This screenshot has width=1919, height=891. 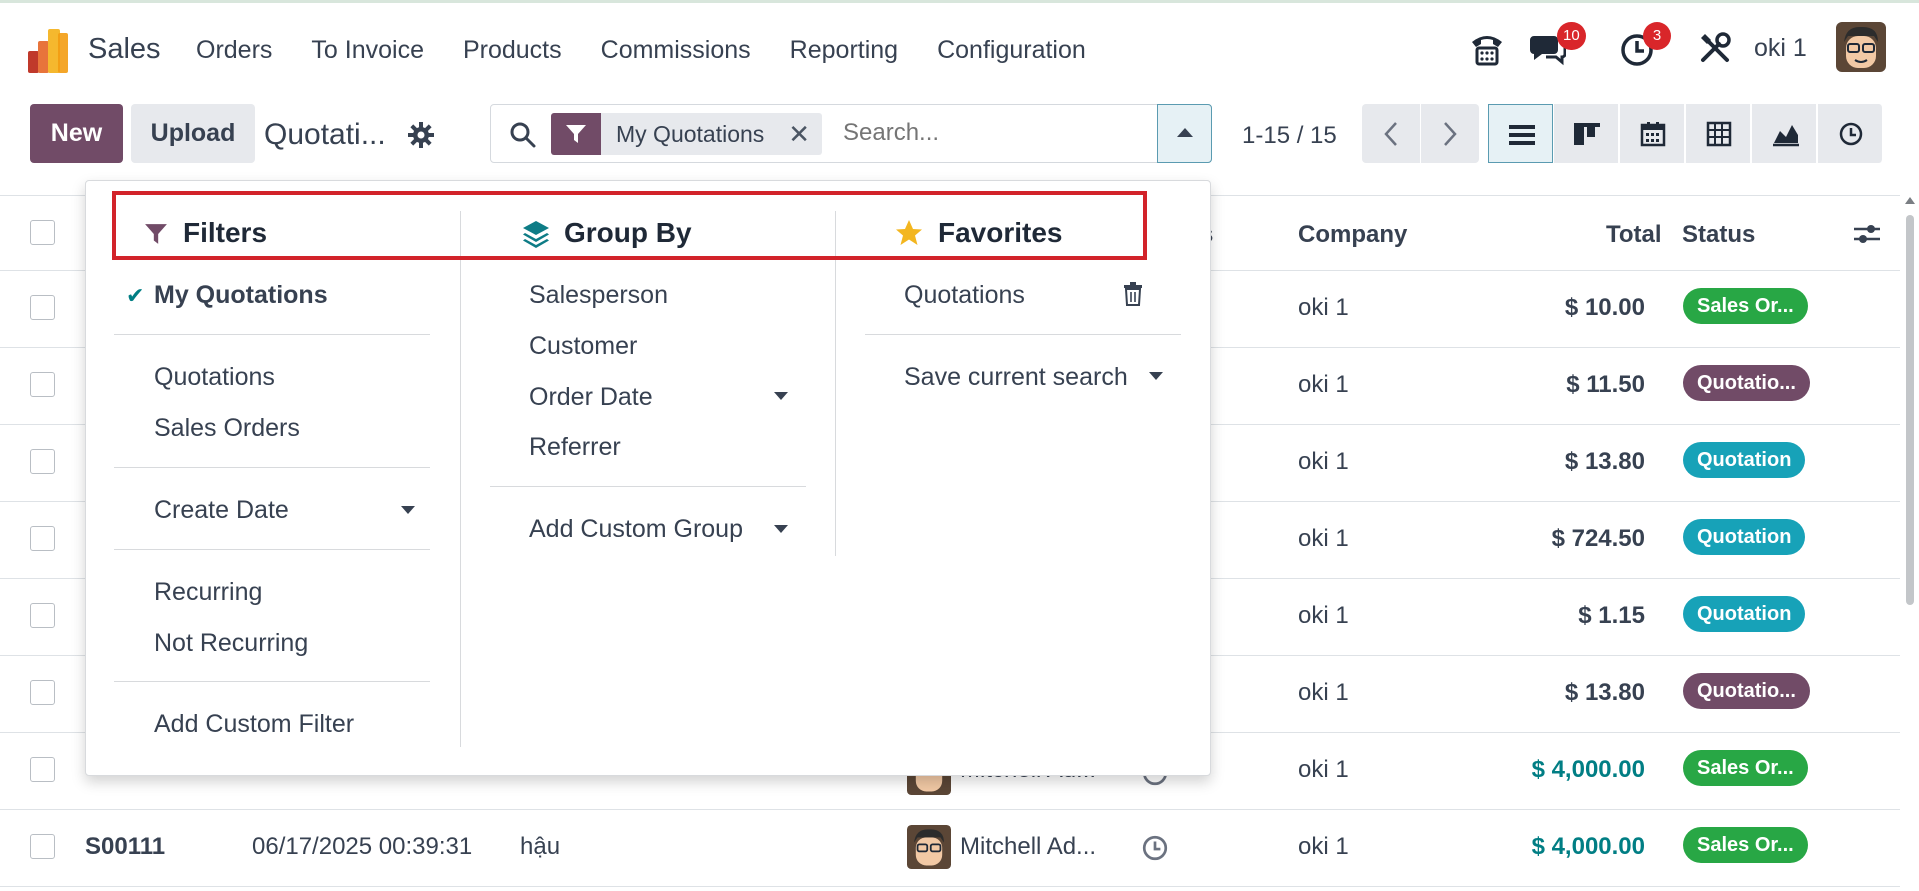 What do you see at coordinates (1289, 136) in the screenshot?
I see `pager-value: 1-15 / 15` at bounding box center [1289, 136].